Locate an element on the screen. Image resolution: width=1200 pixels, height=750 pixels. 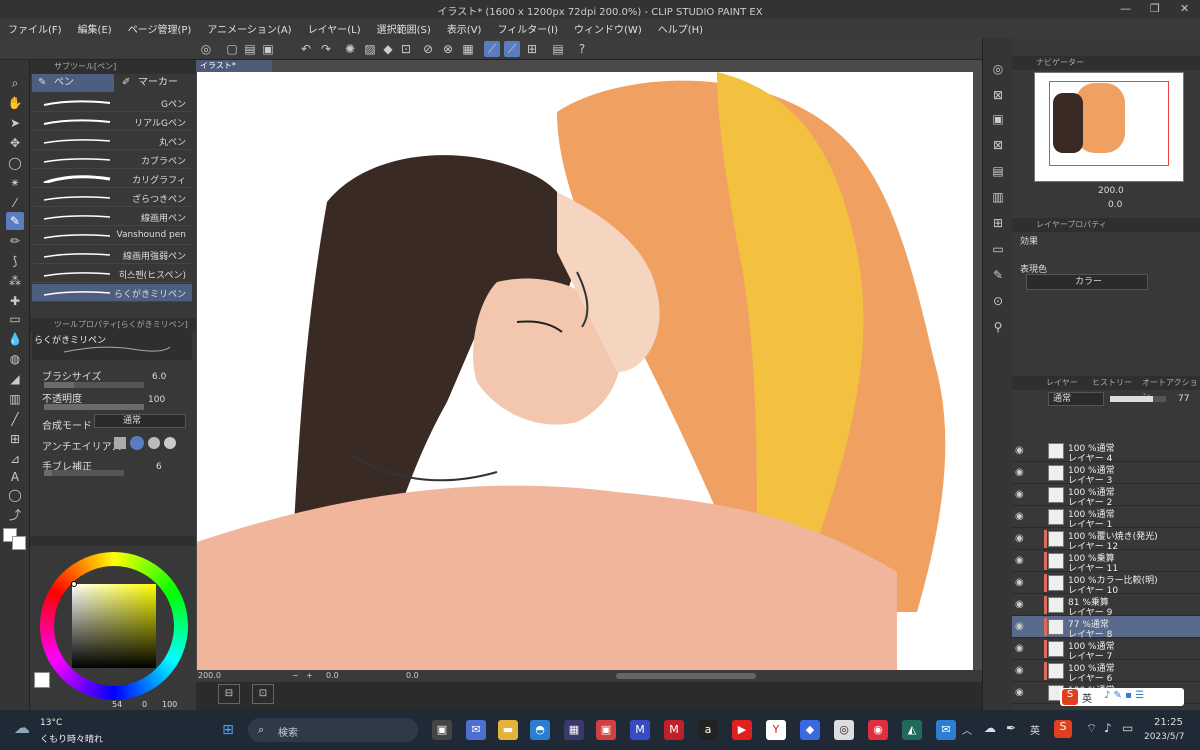
sub-color-swatch is located at coordinates (19, 543).